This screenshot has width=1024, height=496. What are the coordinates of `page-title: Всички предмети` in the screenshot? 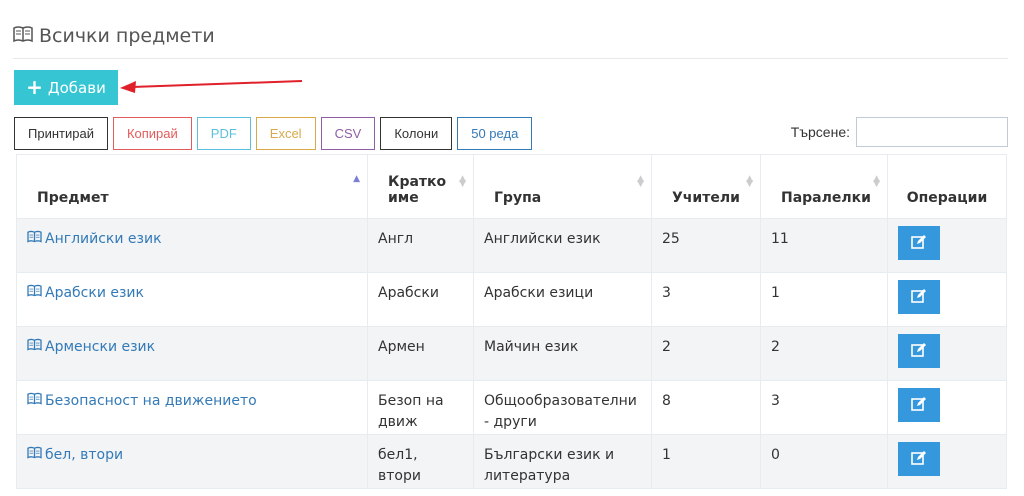 It's located at (114, 36).